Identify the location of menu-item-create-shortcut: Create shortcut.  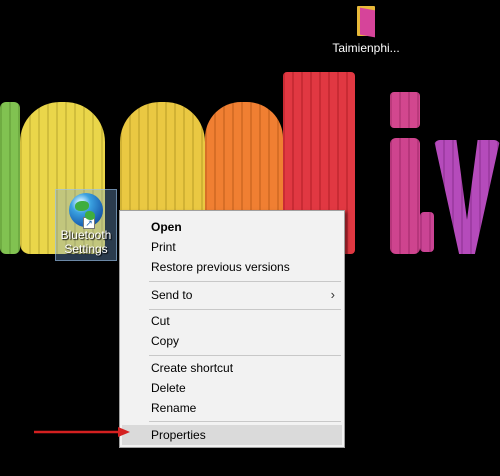
(232, 368).